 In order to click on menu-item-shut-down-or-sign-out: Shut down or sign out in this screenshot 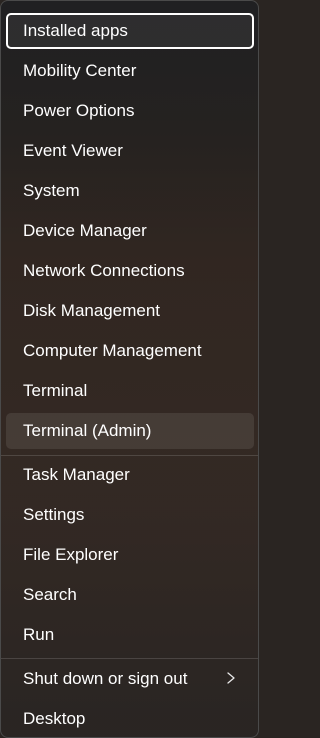, I will do `click(130, 679)`.